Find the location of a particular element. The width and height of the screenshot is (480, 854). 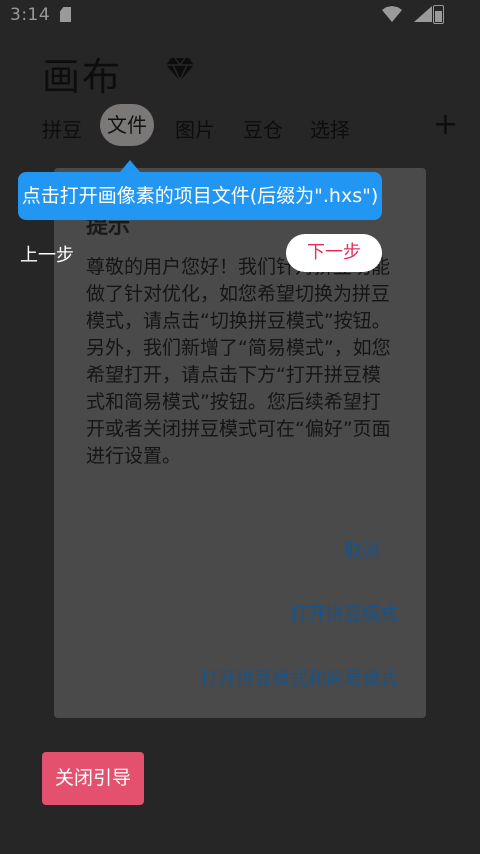

open-bead-mode-button: 打开拼豆模式 is located at coordinates (344, 613).